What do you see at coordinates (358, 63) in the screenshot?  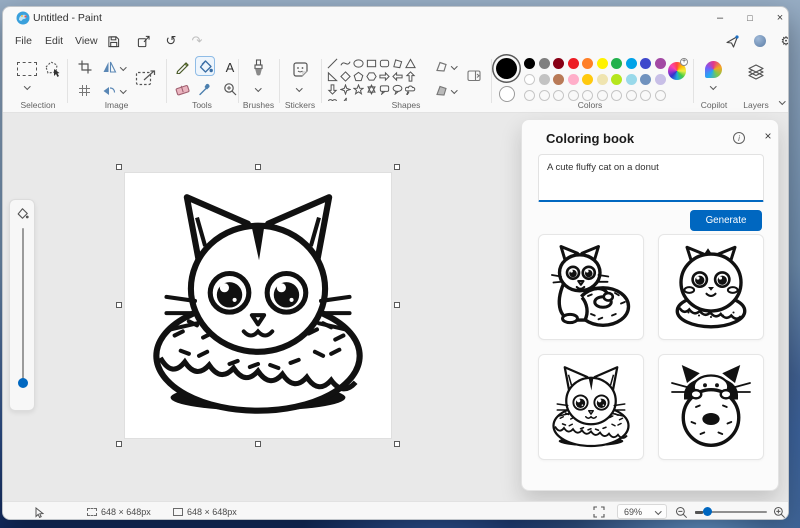 I see `shape-oval` at bounding box center [358, 63].